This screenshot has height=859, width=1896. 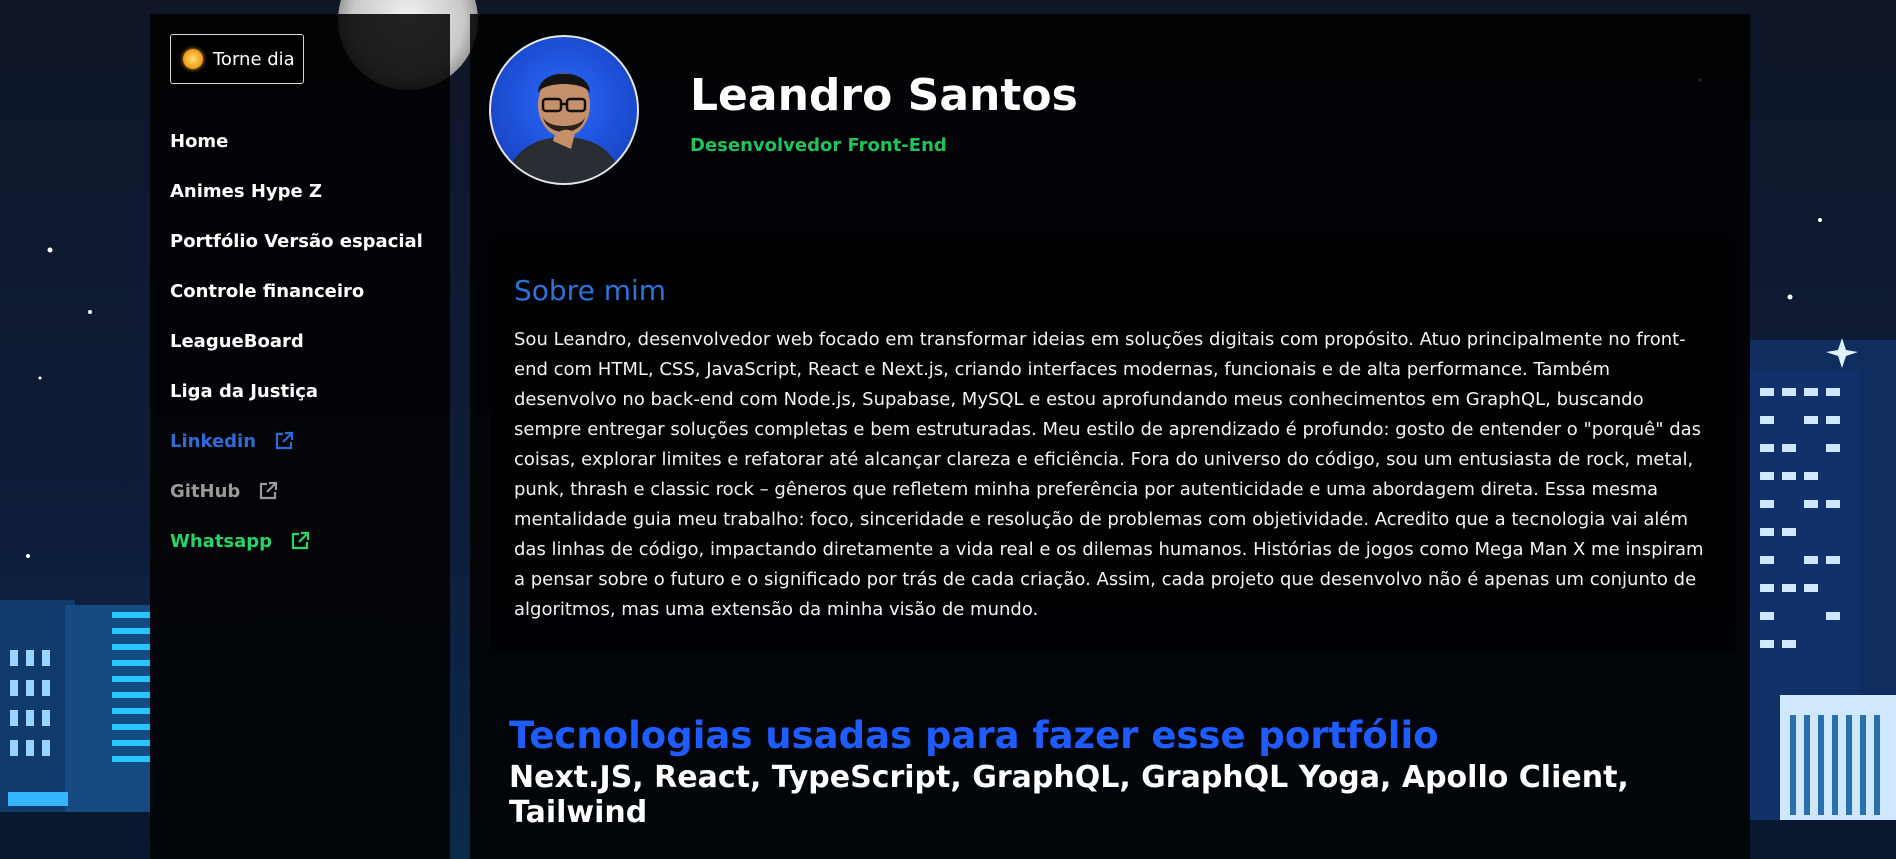 What do you see at coordinates (213, 441) in the screenshot?
I see `sidebar-item-label: Linkedin` at bounding box center [213, 441].